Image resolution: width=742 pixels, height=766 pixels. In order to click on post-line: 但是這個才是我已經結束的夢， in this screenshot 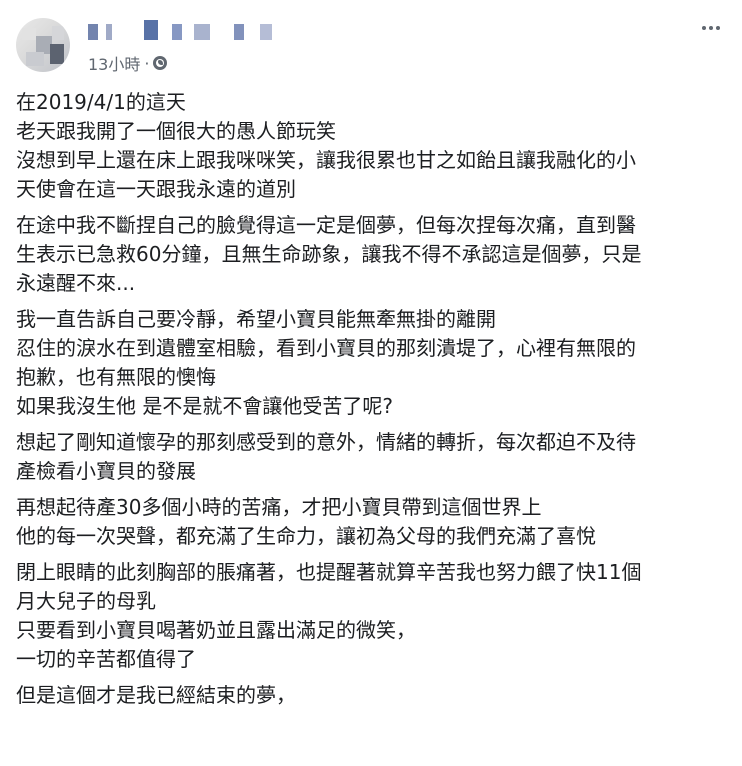, I will do `click(156, 695)`.